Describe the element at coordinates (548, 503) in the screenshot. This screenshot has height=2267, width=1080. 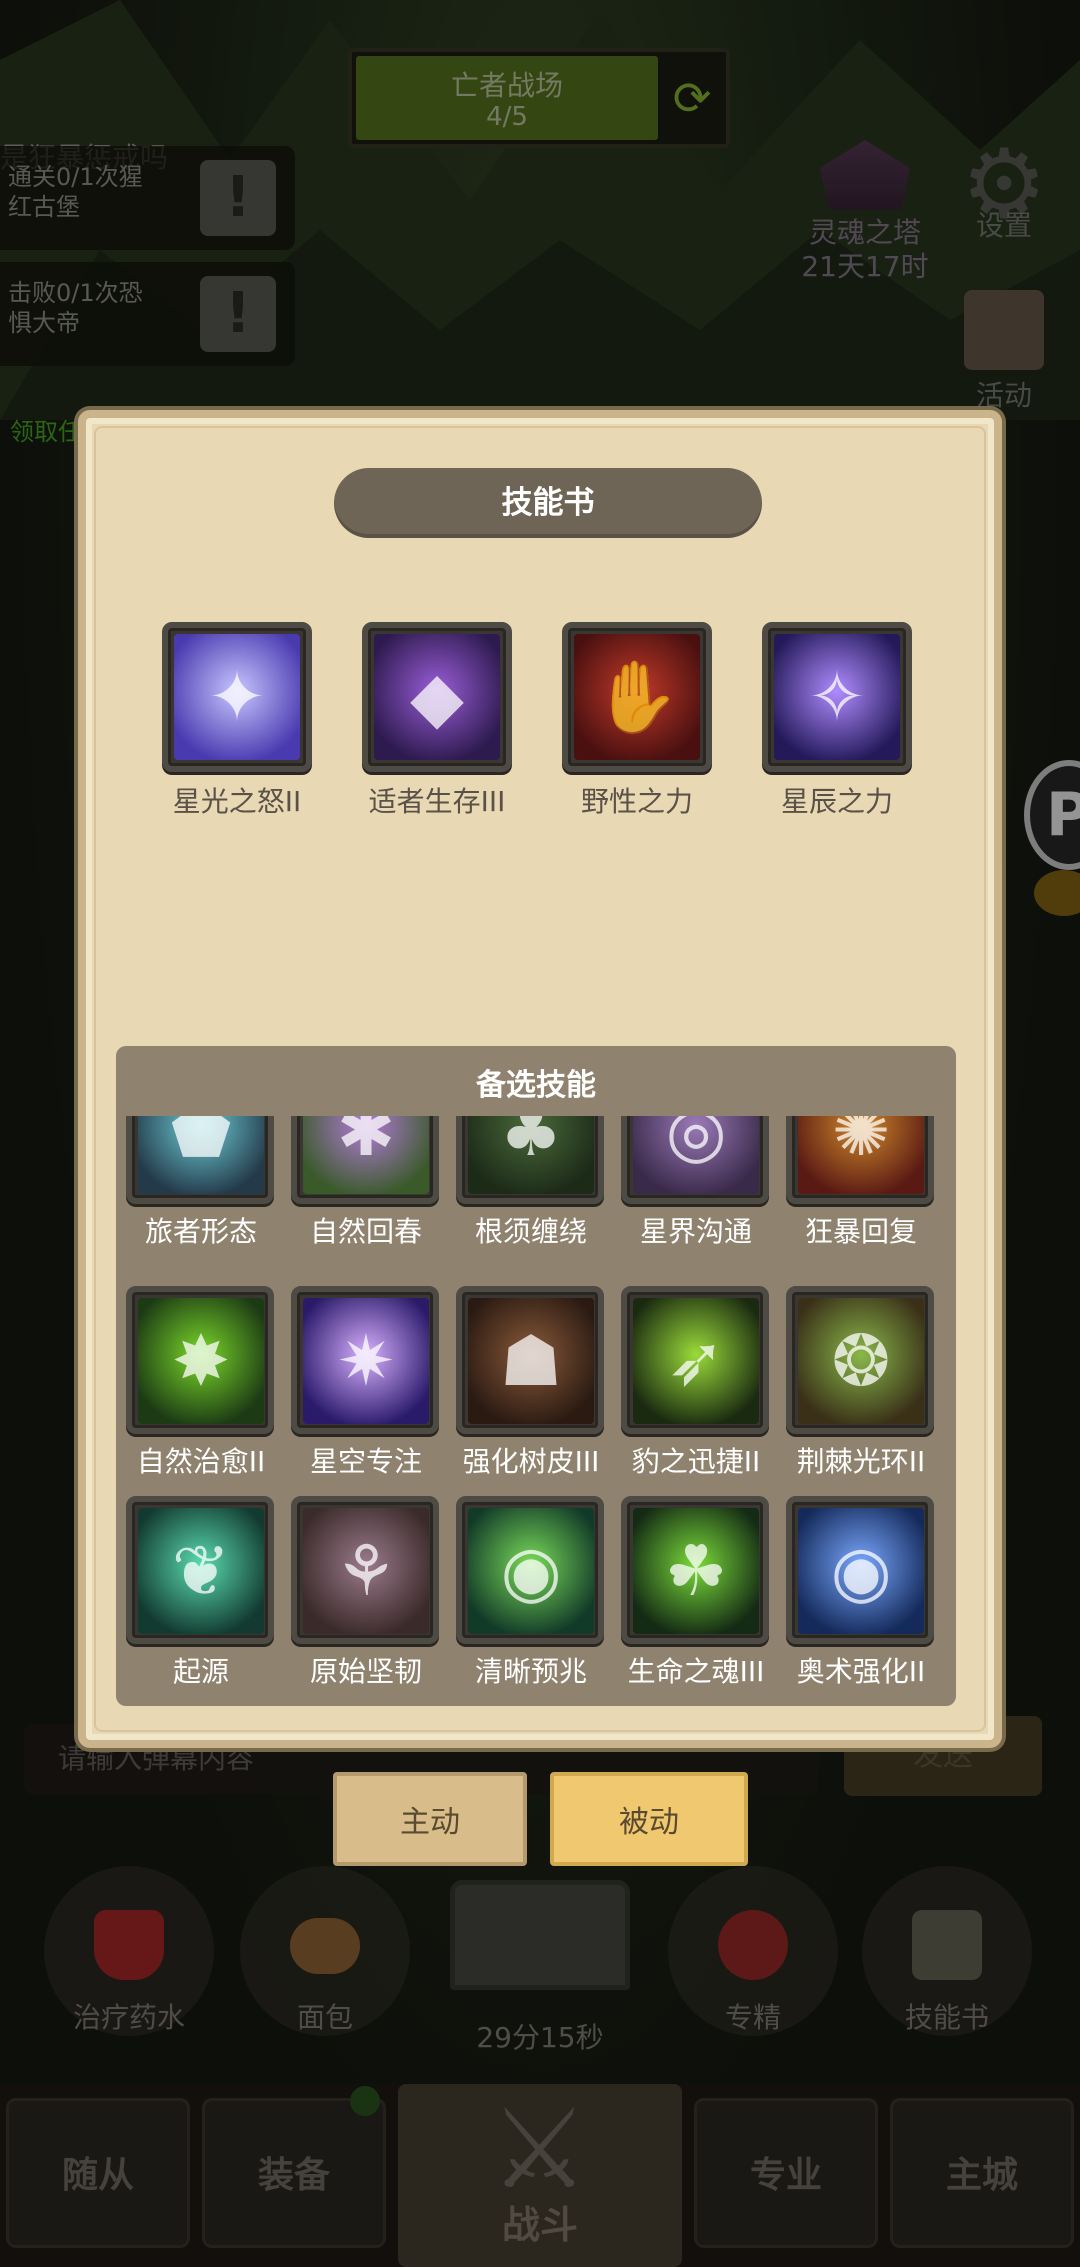
I see `dialog-title: 技能书` at that location.